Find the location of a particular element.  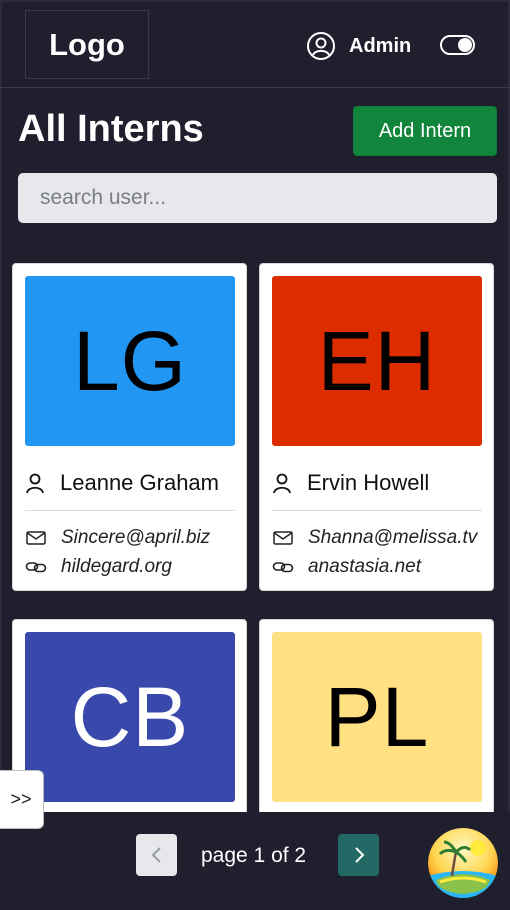

email-row: Sincere@april.biz is located at coordinates (117, 538).